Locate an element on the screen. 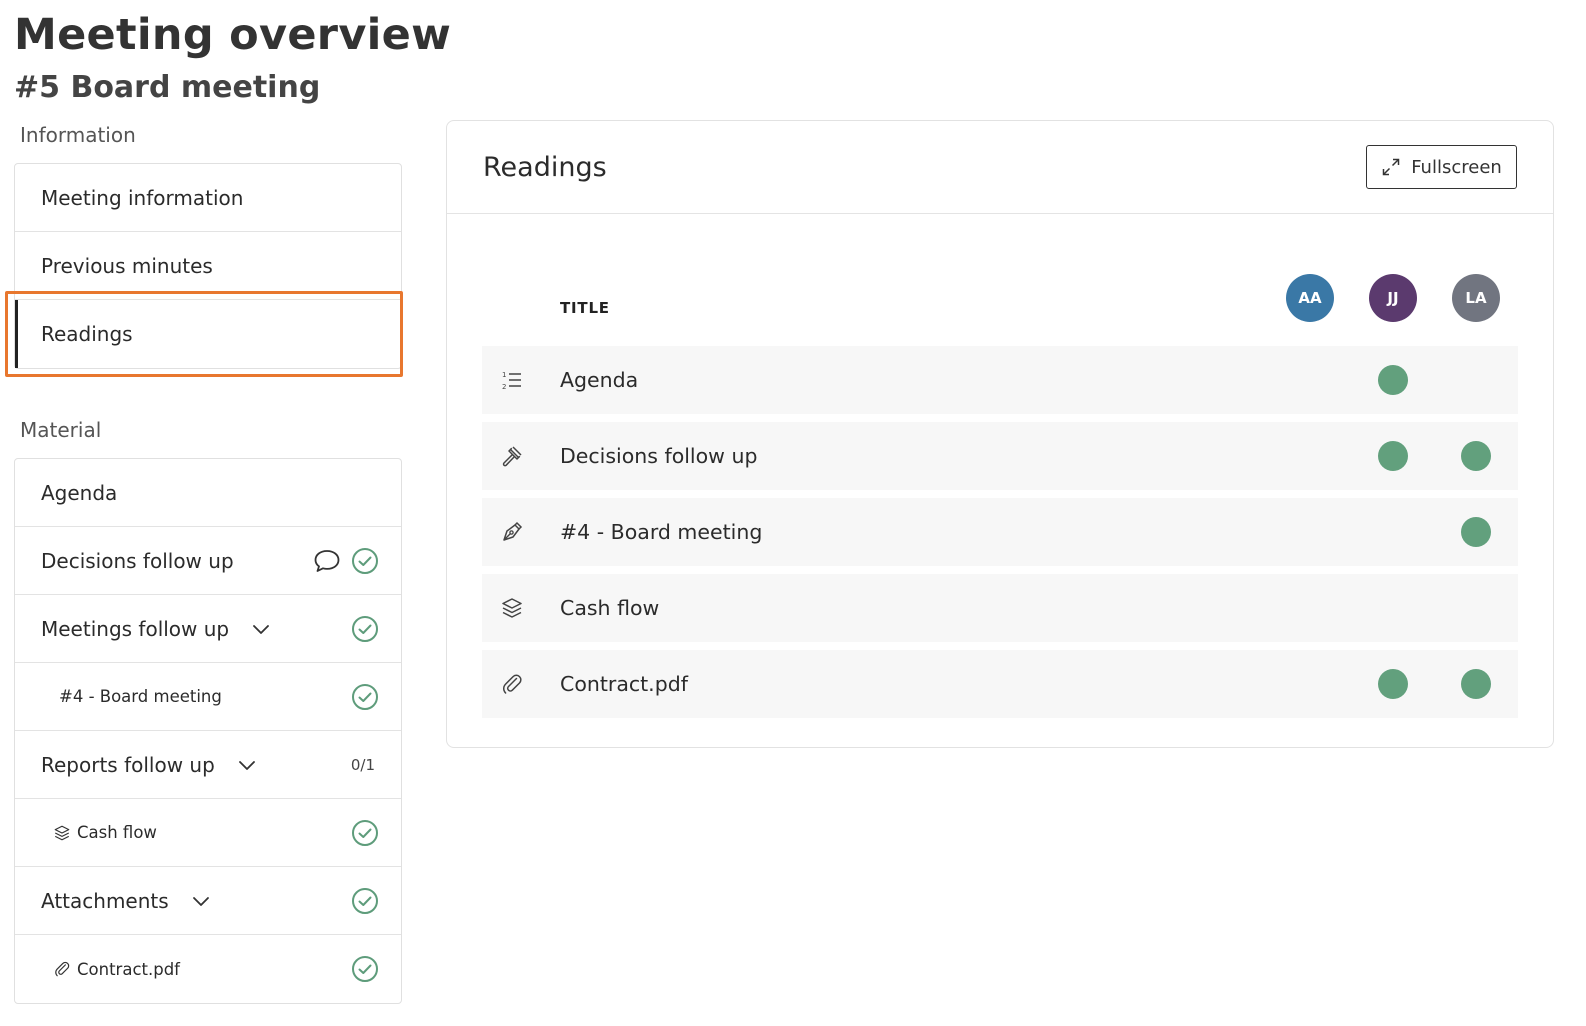  nav-item-label: Cash flow is located at coordinates (117, 832).